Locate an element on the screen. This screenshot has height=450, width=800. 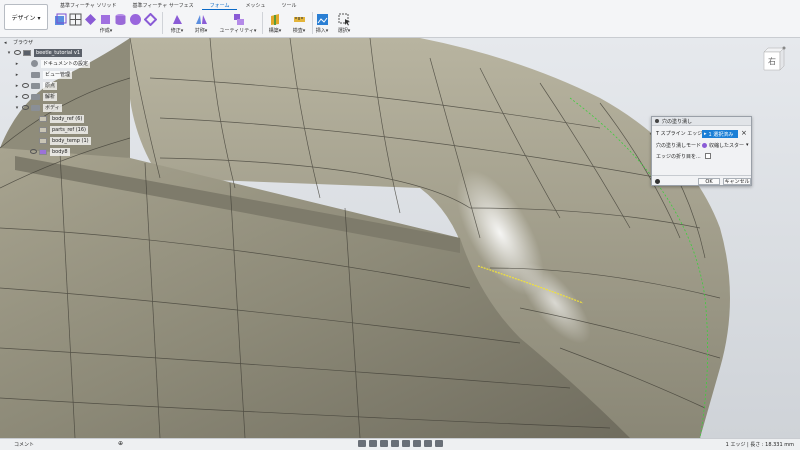
browser-item-body: body_temp (1) is located at coordinates (64, 140).